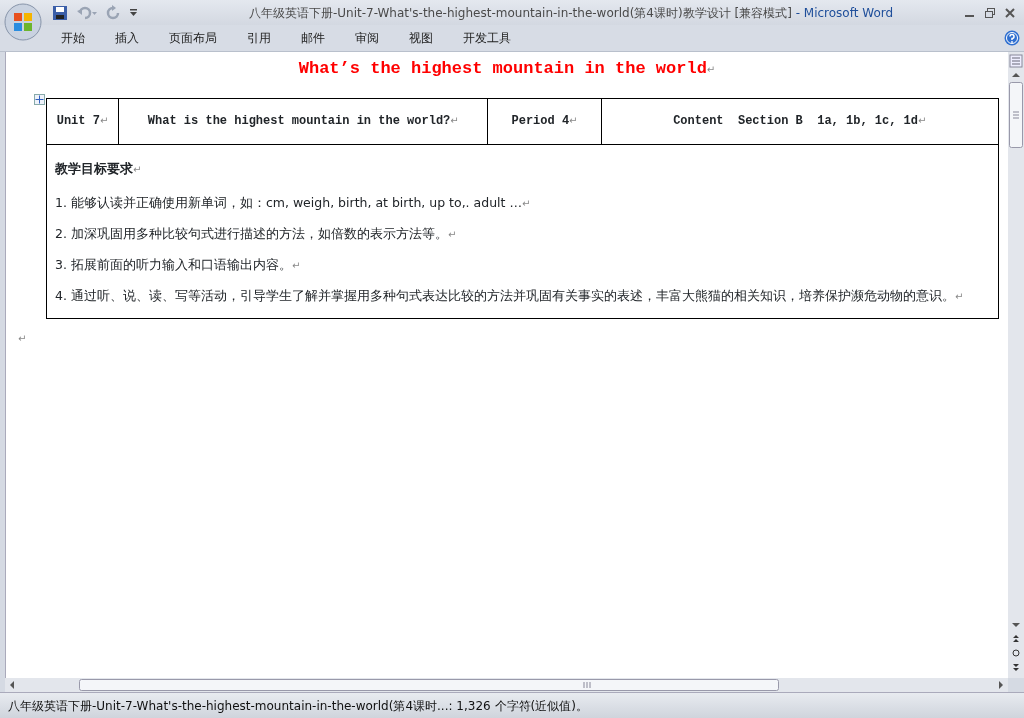  I want to click on save-icon, so click(60, 12).